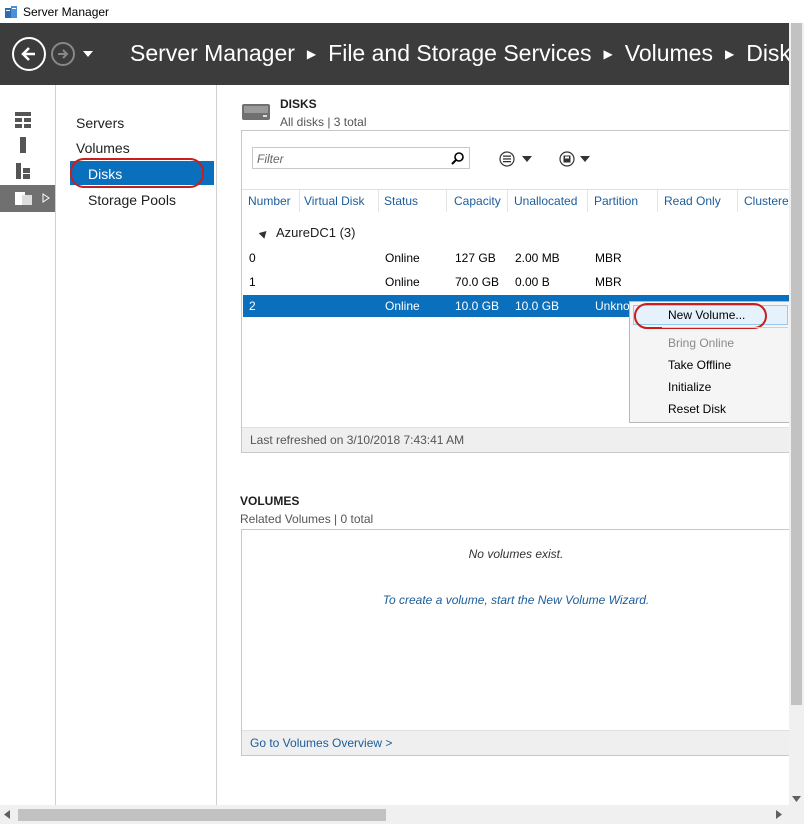  I want to click on menu-item-take-offline: Take Offline, so click(699, 365).